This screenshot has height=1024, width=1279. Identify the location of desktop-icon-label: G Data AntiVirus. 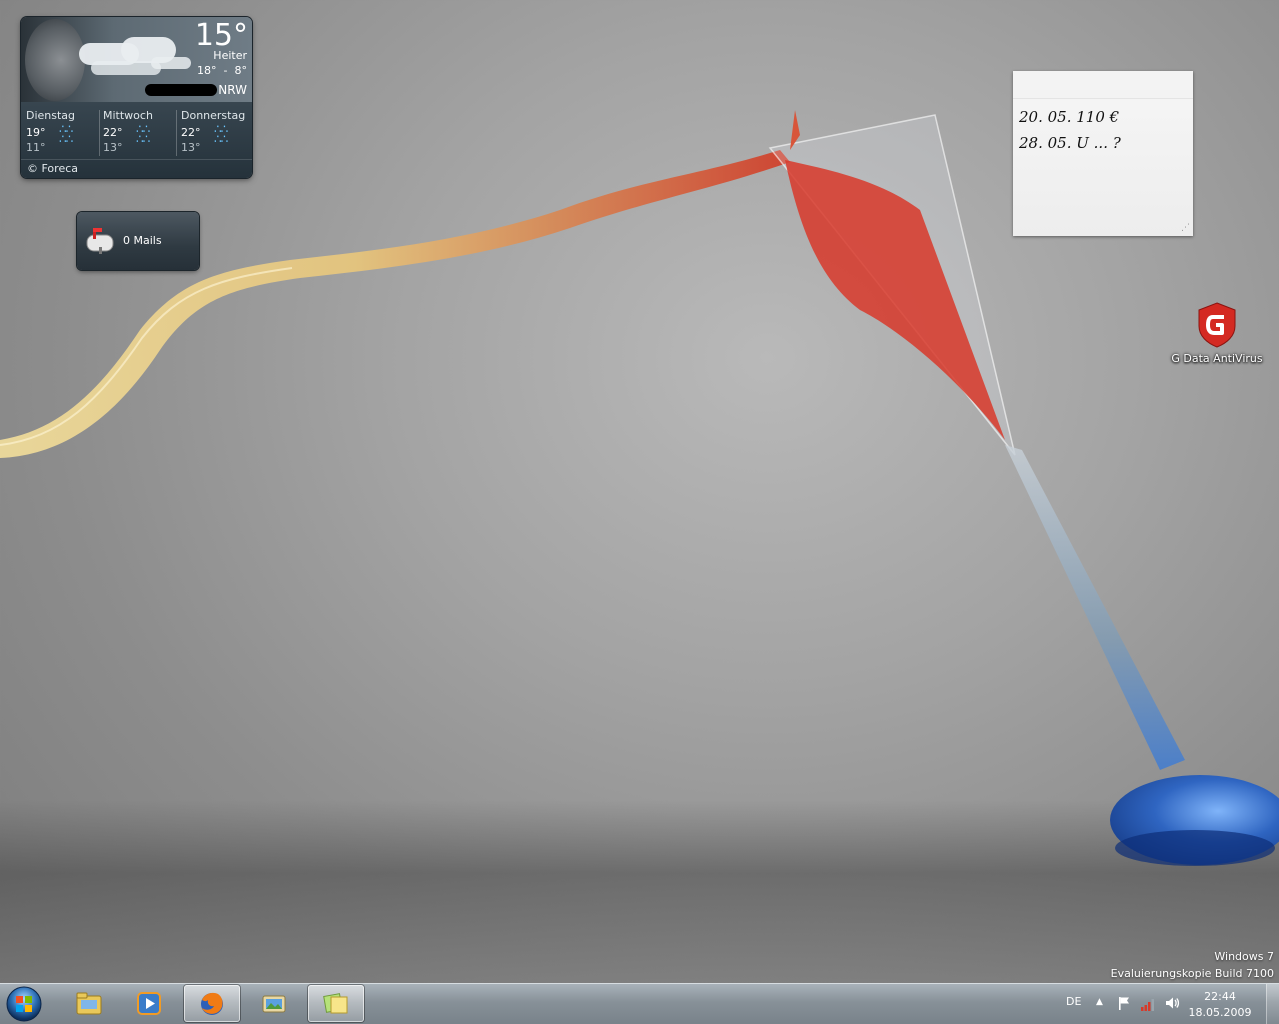
(1217, 358).